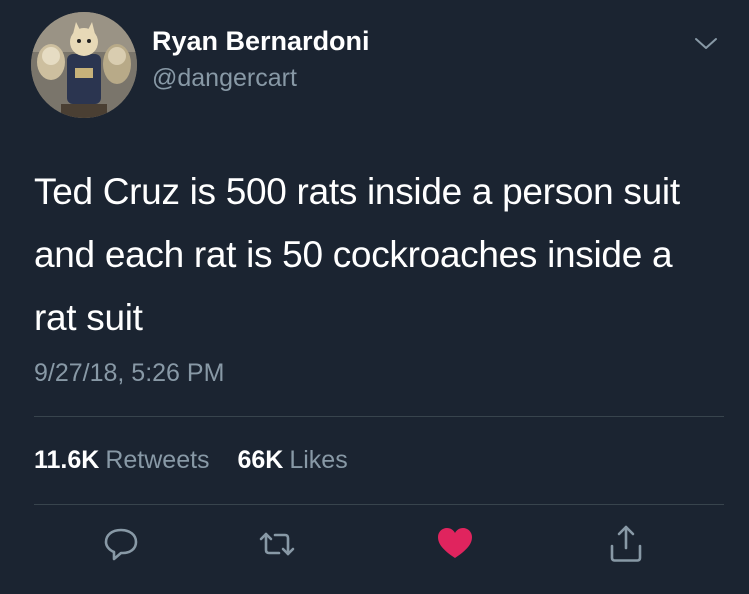 This screenshot has height=594, width=749. I want to click on tweet-stats: 11.6K Retweets 66K Likes, so click(191, 460).